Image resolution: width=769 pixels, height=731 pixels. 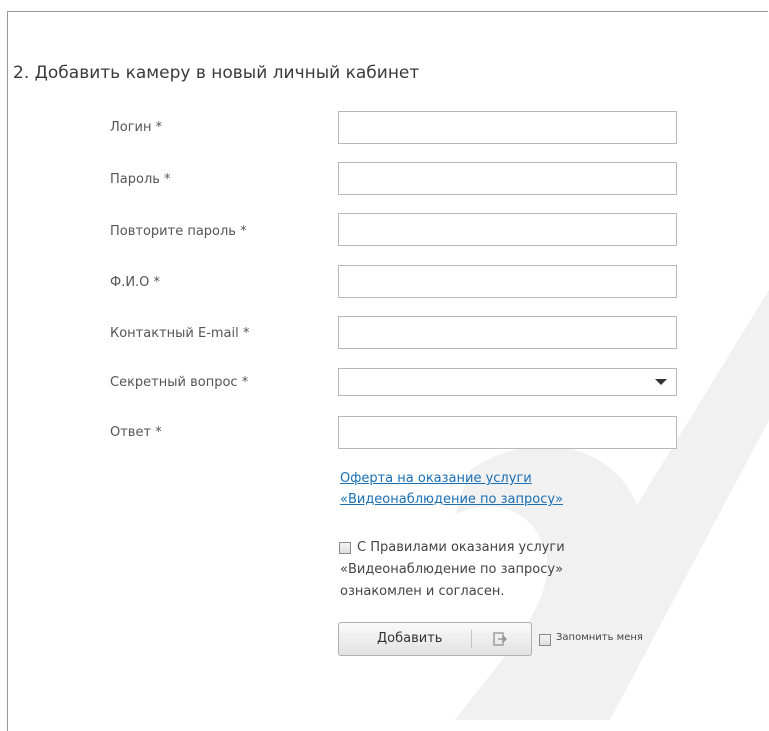 I want to click on add-button: Добавить, so click(x=435, y=639).